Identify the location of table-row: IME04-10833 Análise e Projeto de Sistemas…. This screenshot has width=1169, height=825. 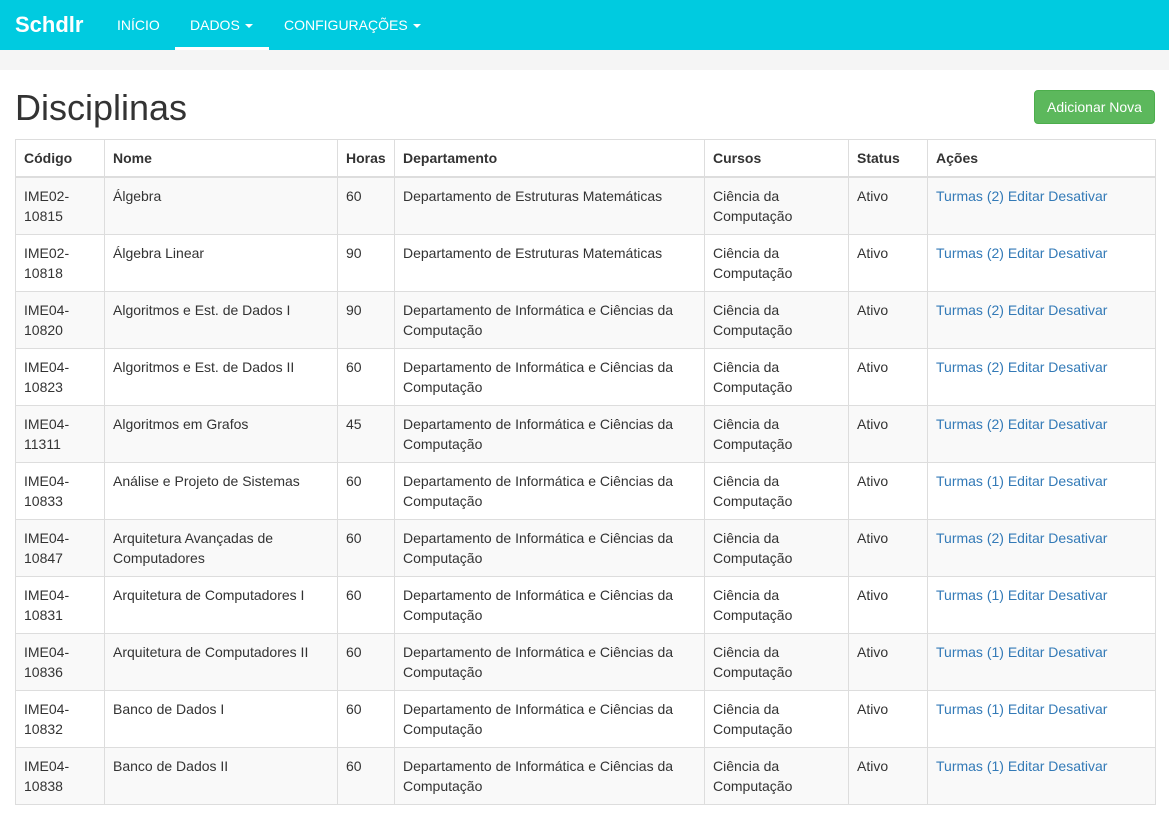
(585, 491).